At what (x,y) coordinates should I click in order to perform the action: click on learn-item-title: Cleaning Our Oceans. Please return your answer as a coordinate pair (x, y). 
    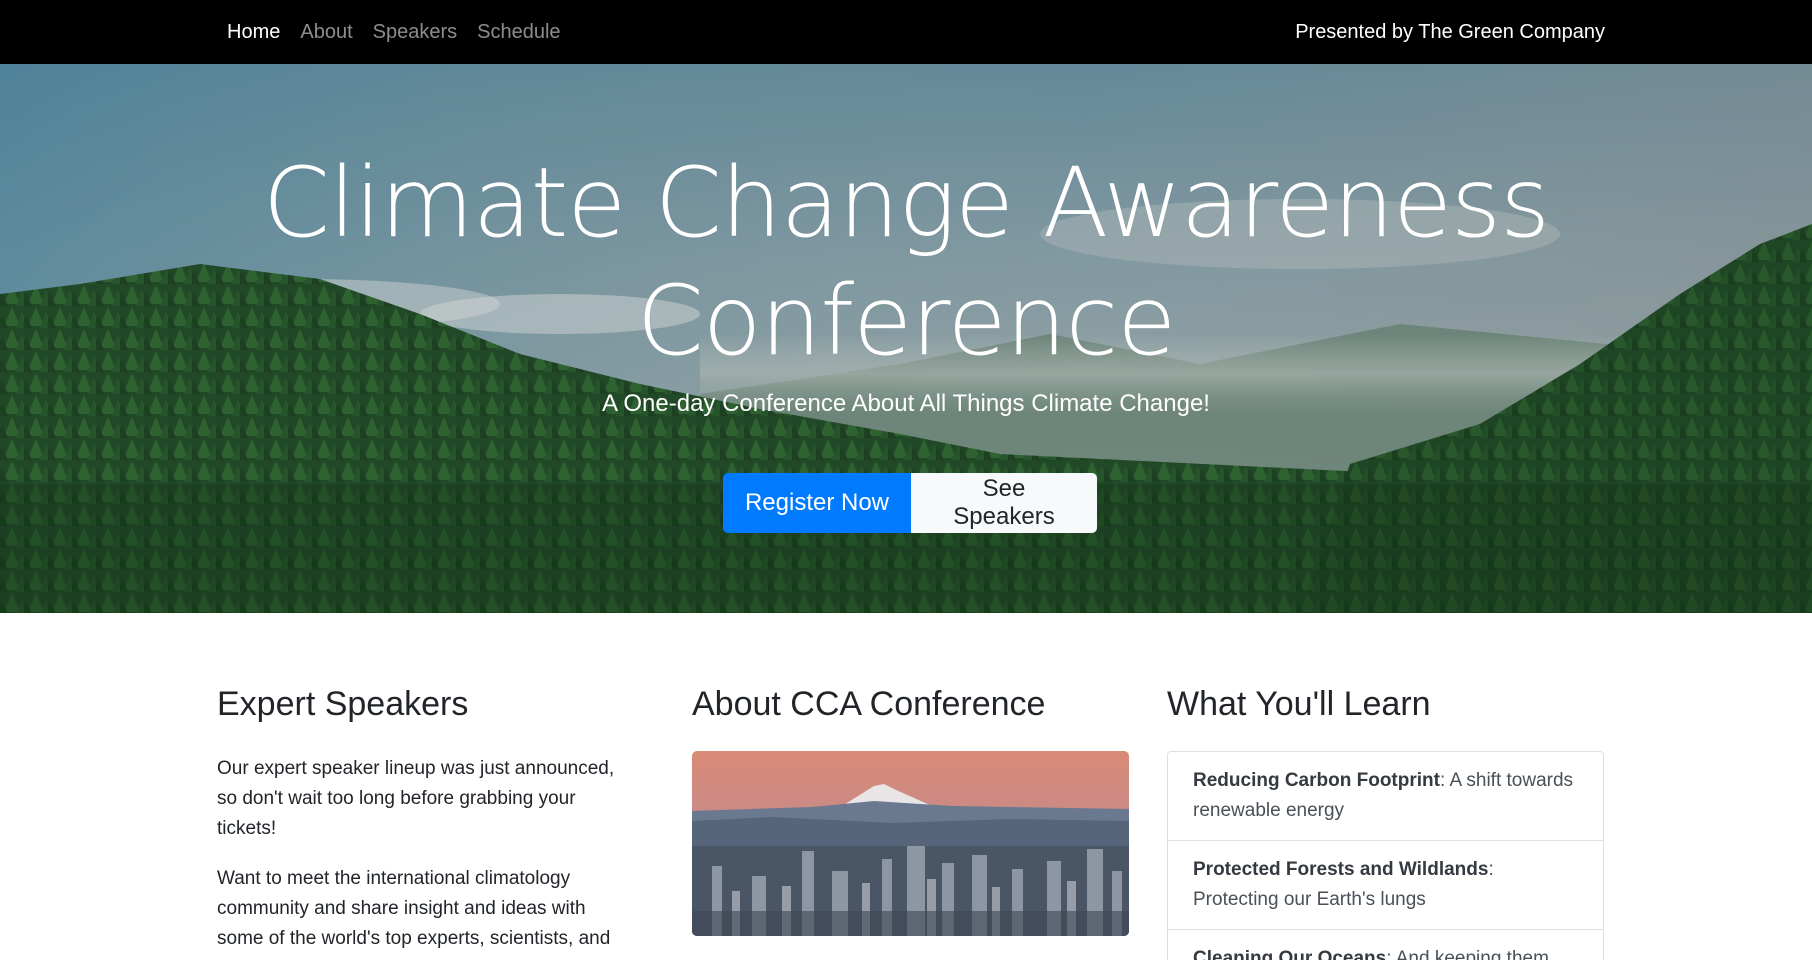
    Looking at the image, I should click on (1290, 954).